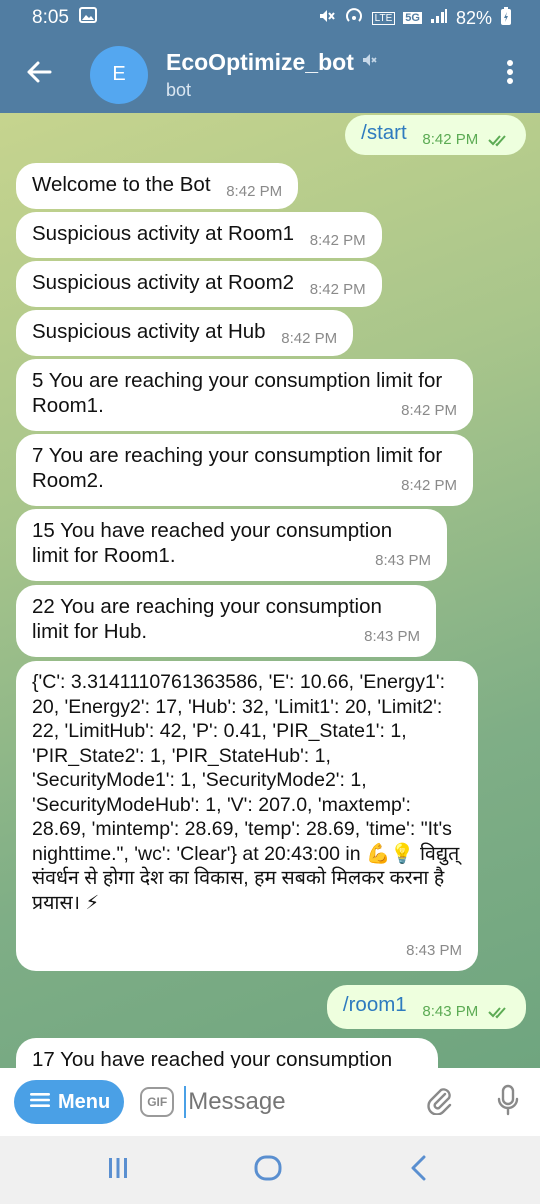 The height and width of the screenshot is (1204, 540). I want to click on incoming-message: Suspicious activity at Room2 8:42 PM, so click(199, 284).